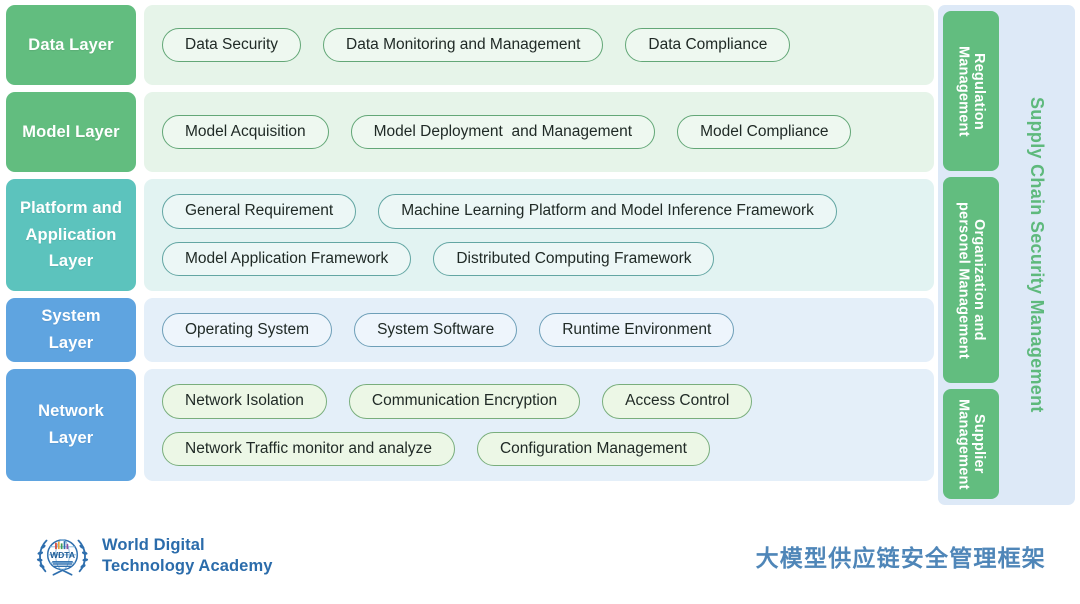 The image size is (1080, 604). Describe the element at coordinates (637, 330) in the screenshot. I see `capability-pill: Runtime Environment` at that location.